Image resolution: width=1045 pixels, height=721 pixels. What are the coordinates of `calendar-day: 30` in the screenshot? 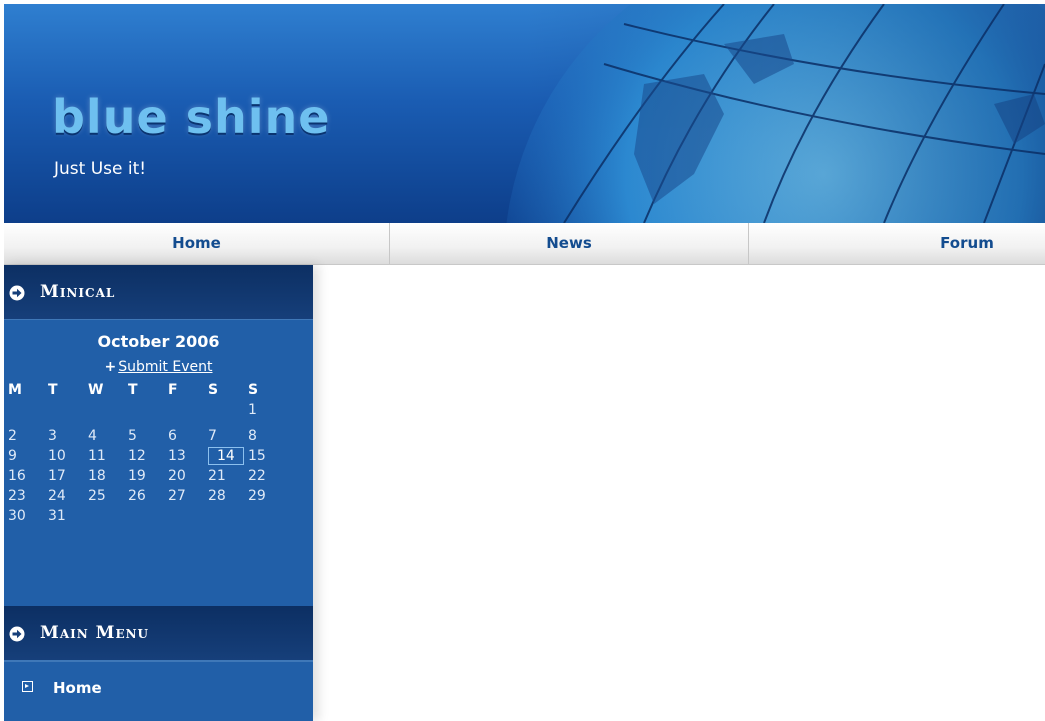 It's located at (17, 516).